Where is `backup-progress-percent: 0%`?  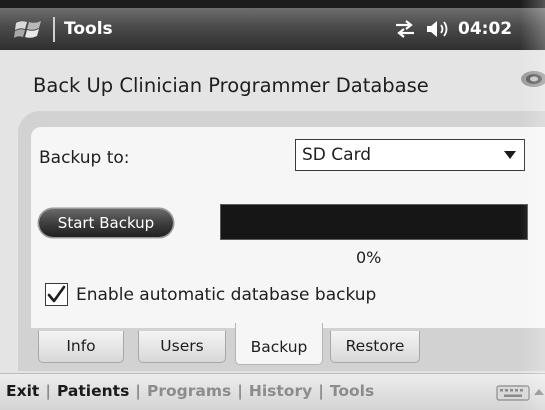 backup-progress-percent: 0% is located at coordinates (369, 257).